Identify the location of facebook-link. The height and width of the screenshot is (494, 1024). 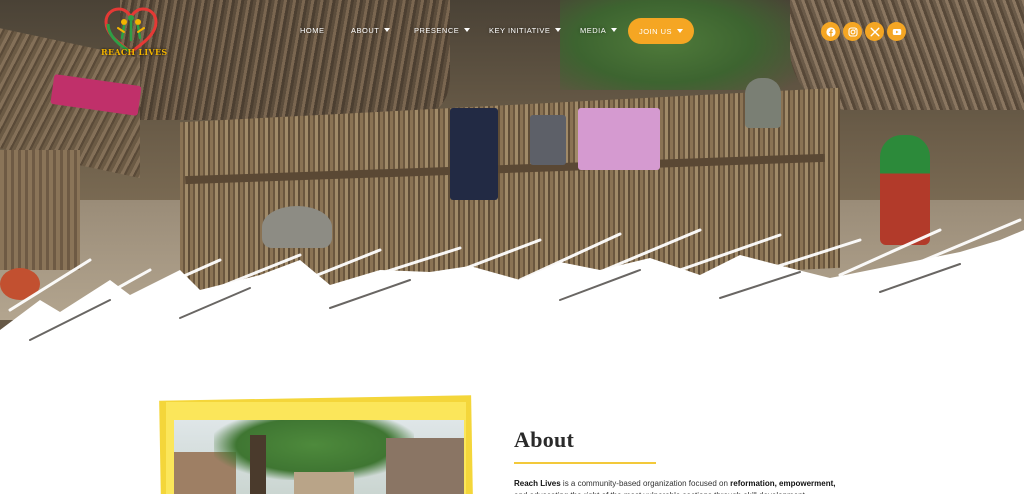
(830, 31).